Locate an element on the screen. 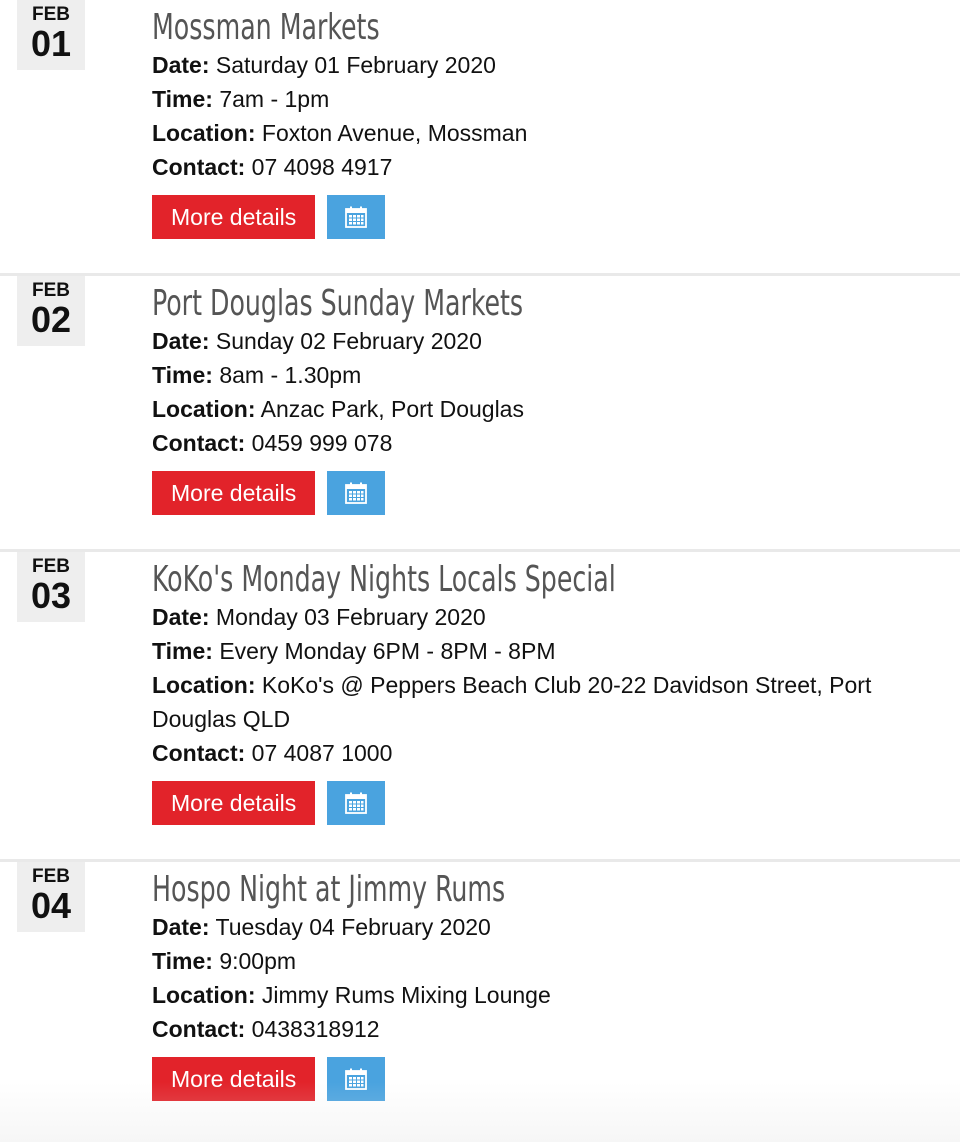  time-value: Every Monday 6PM - 8PM - 8PM is located at coordinates (387, 651).